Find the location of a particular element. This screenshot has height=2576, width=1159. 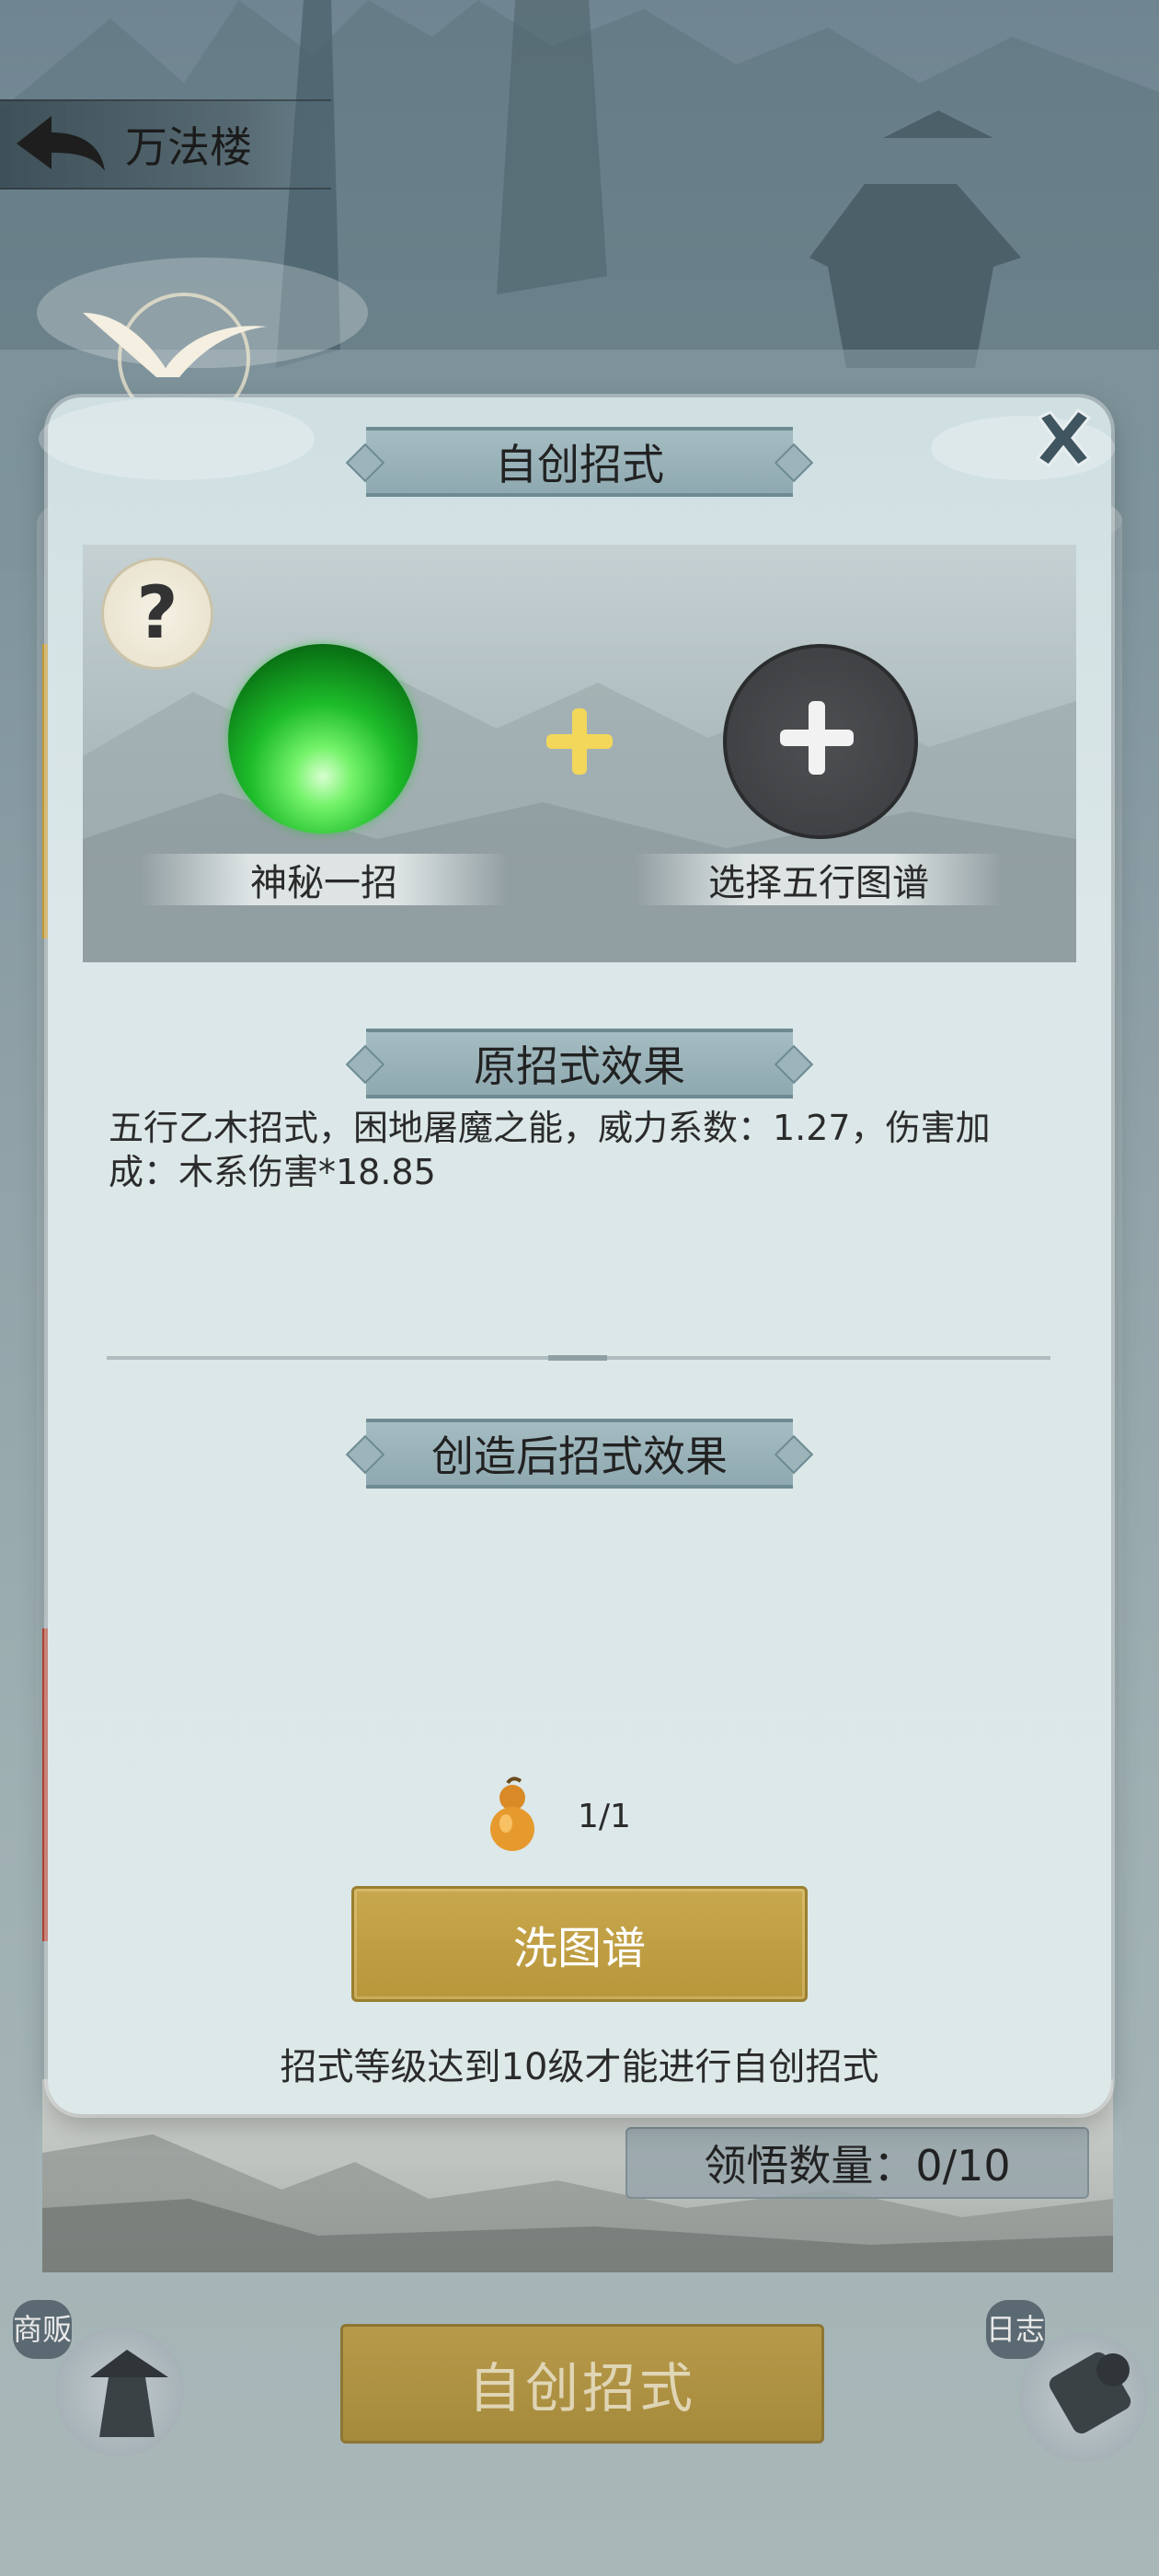

close-icon is located at coordinates (1063, 438).